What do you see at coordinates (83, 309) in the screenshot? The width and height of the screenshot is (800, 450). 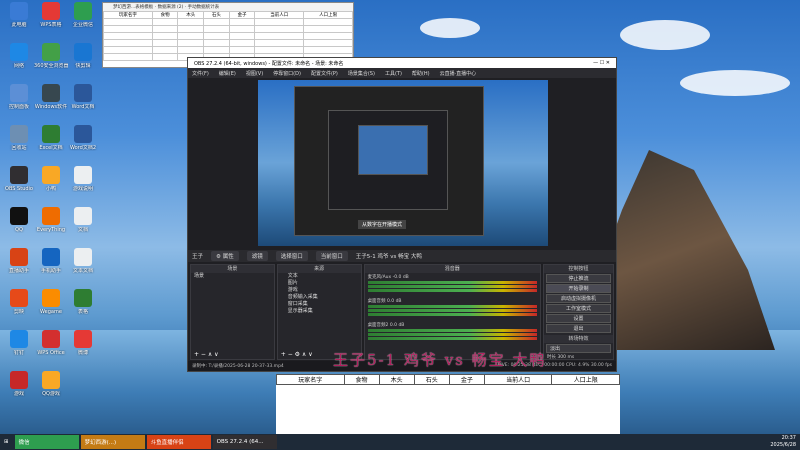 I see `desktop-icon: 表格` at bounding box center [83, 309].